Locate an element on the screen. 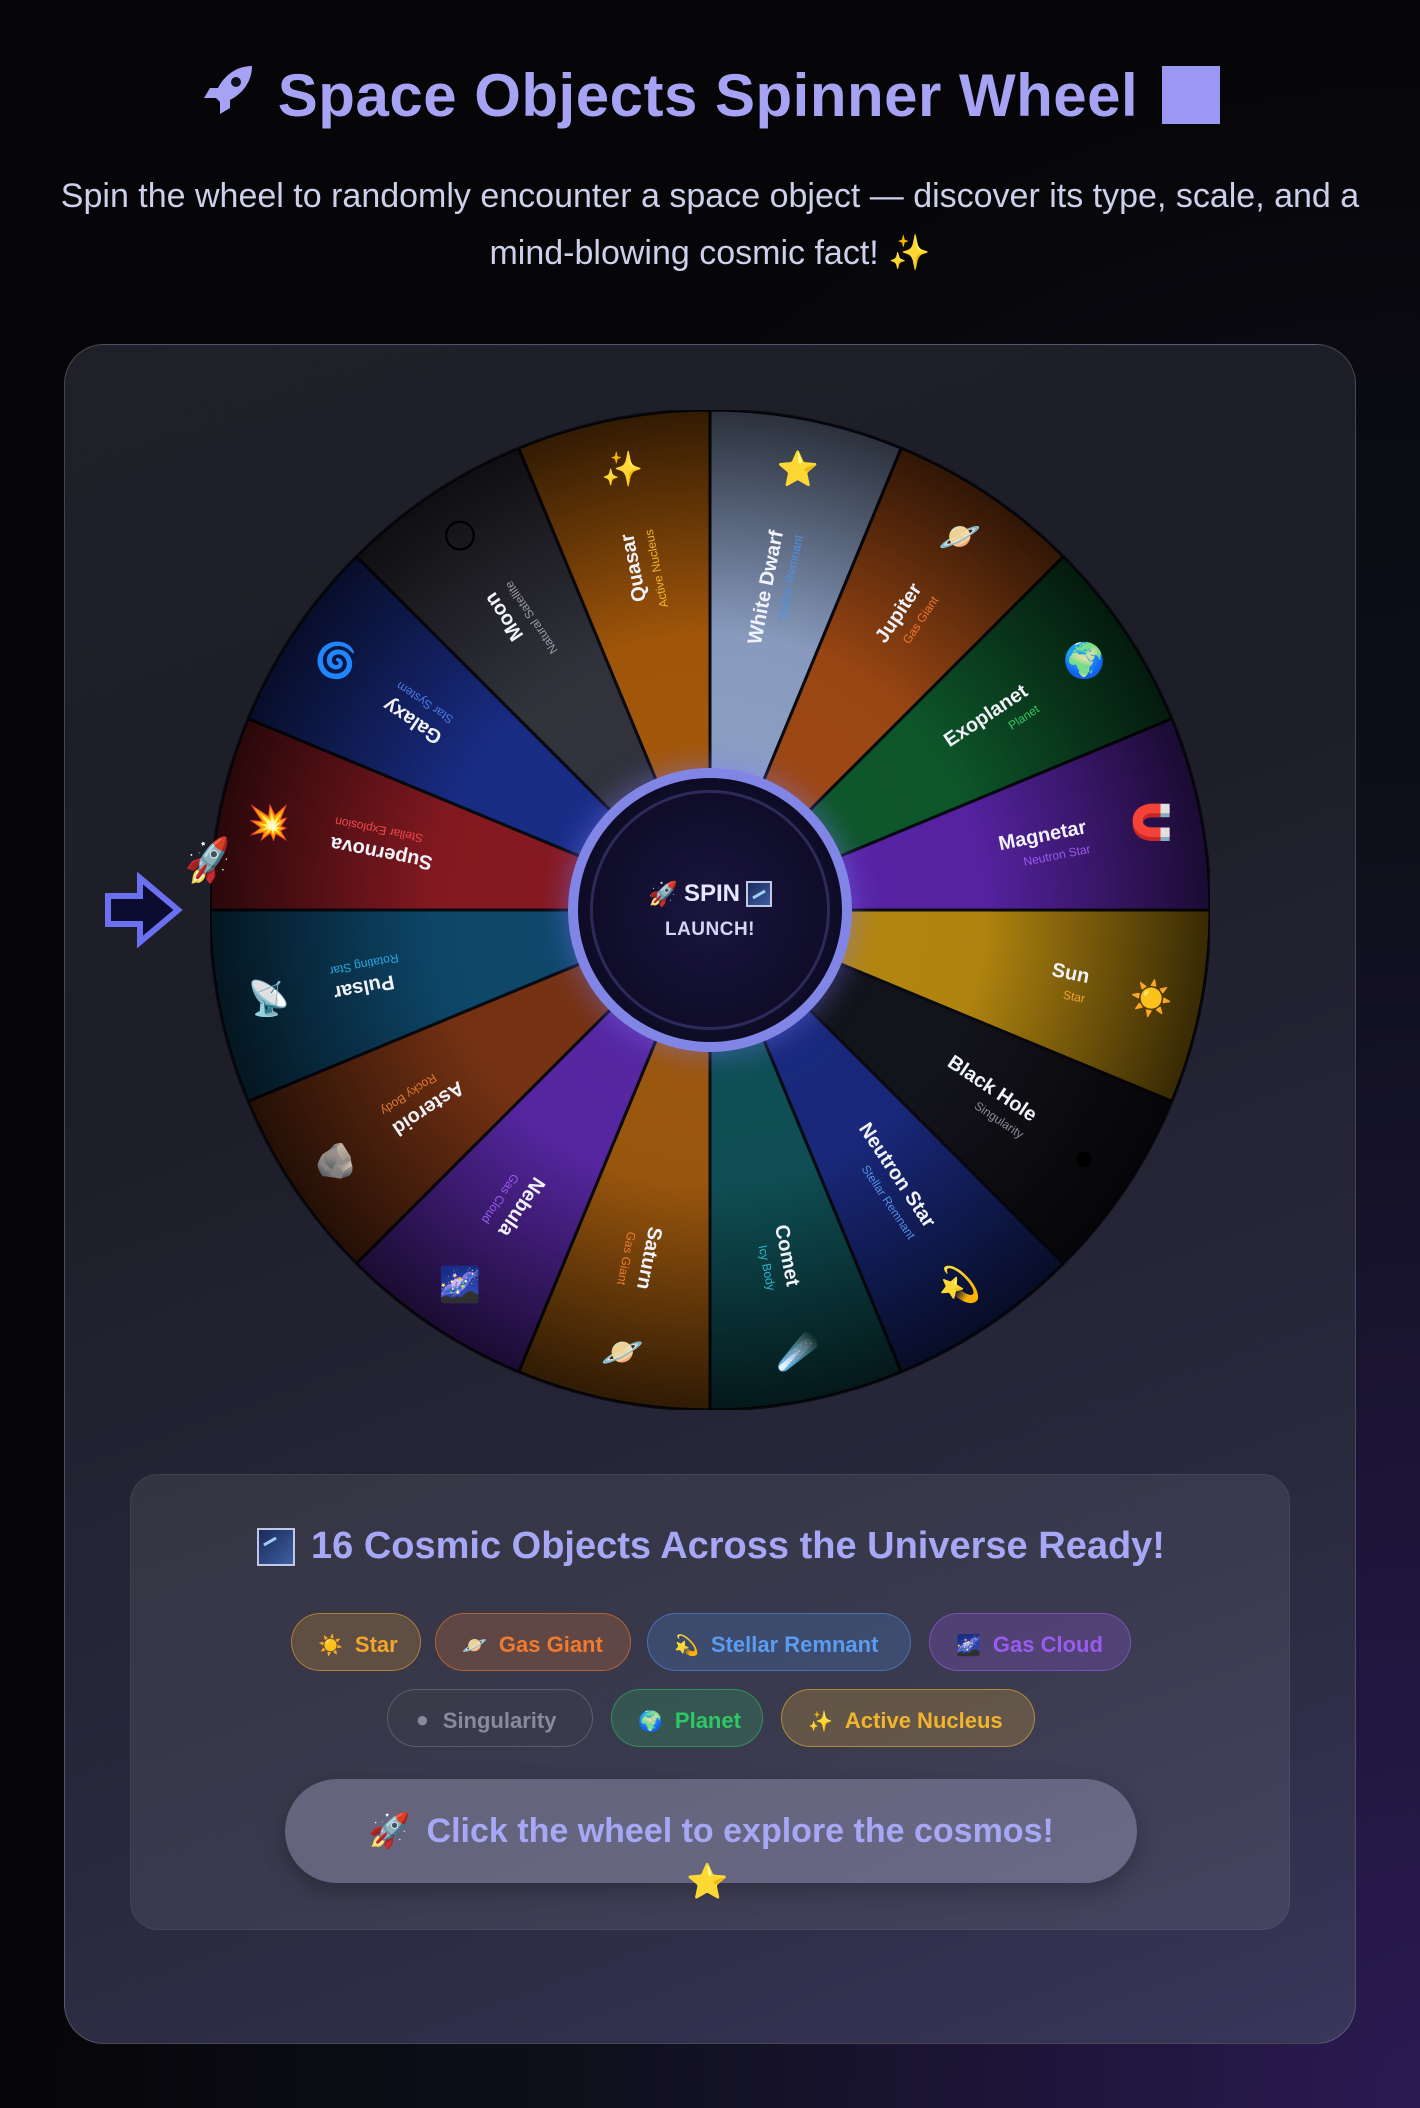 This screenshot has width=1420, height=2108. segment-icon: 🌀 is located at coordinates (336, 660).